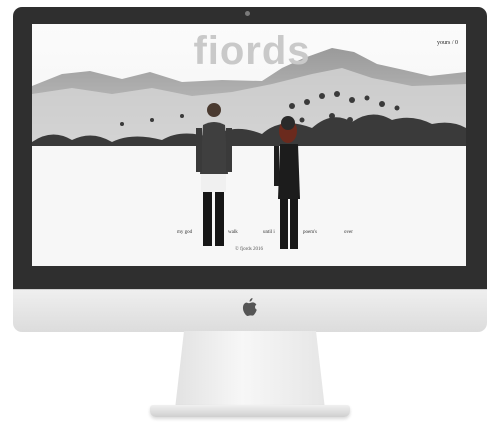 The image size is (500, 424). What do you see at coordinates (184, 232) in the screenshot?
I see `nav-item-my-god: my god` at bounding box center [184, 232].